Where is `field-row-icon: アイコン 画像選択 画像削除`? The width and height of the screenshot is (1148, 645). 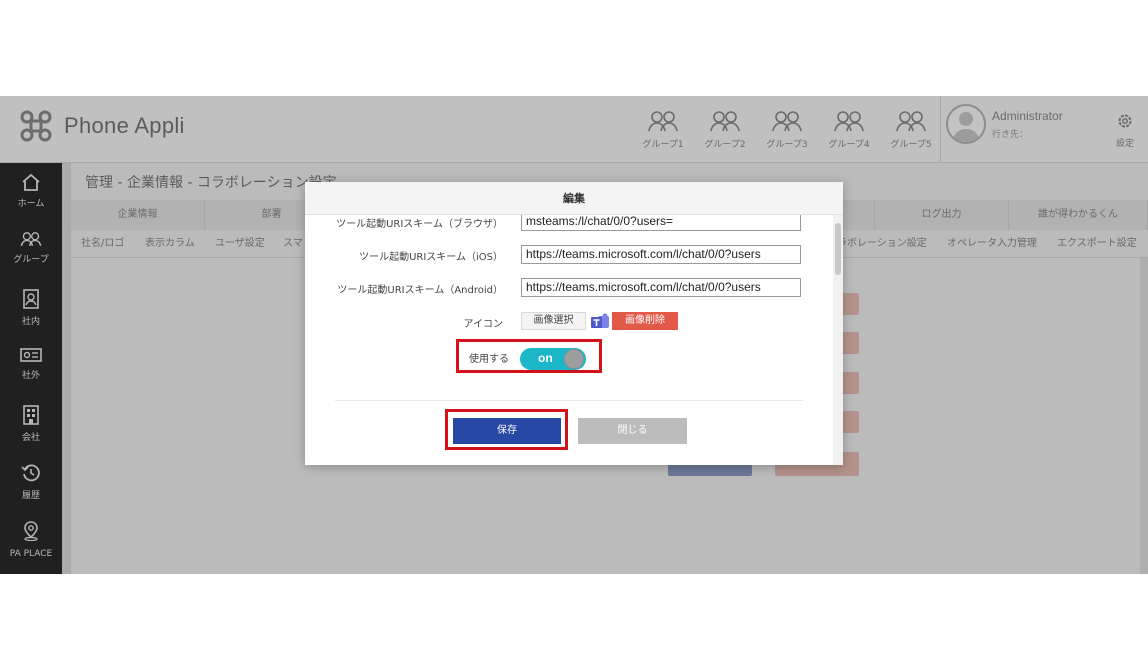
field-row-icon: アイコン 画像選択 画像削除 is located at coordinates (569, 322).